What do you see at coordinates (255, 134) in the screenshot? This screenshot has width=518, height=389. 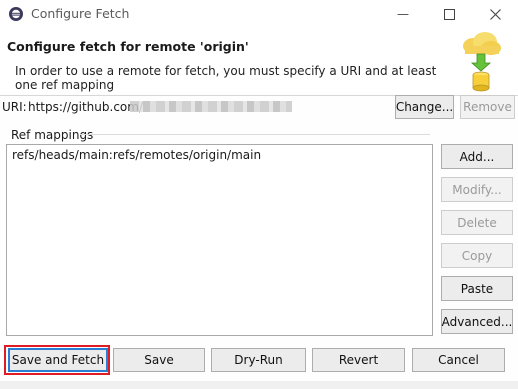 I see `group-divider` at bounding box center [255, 134].